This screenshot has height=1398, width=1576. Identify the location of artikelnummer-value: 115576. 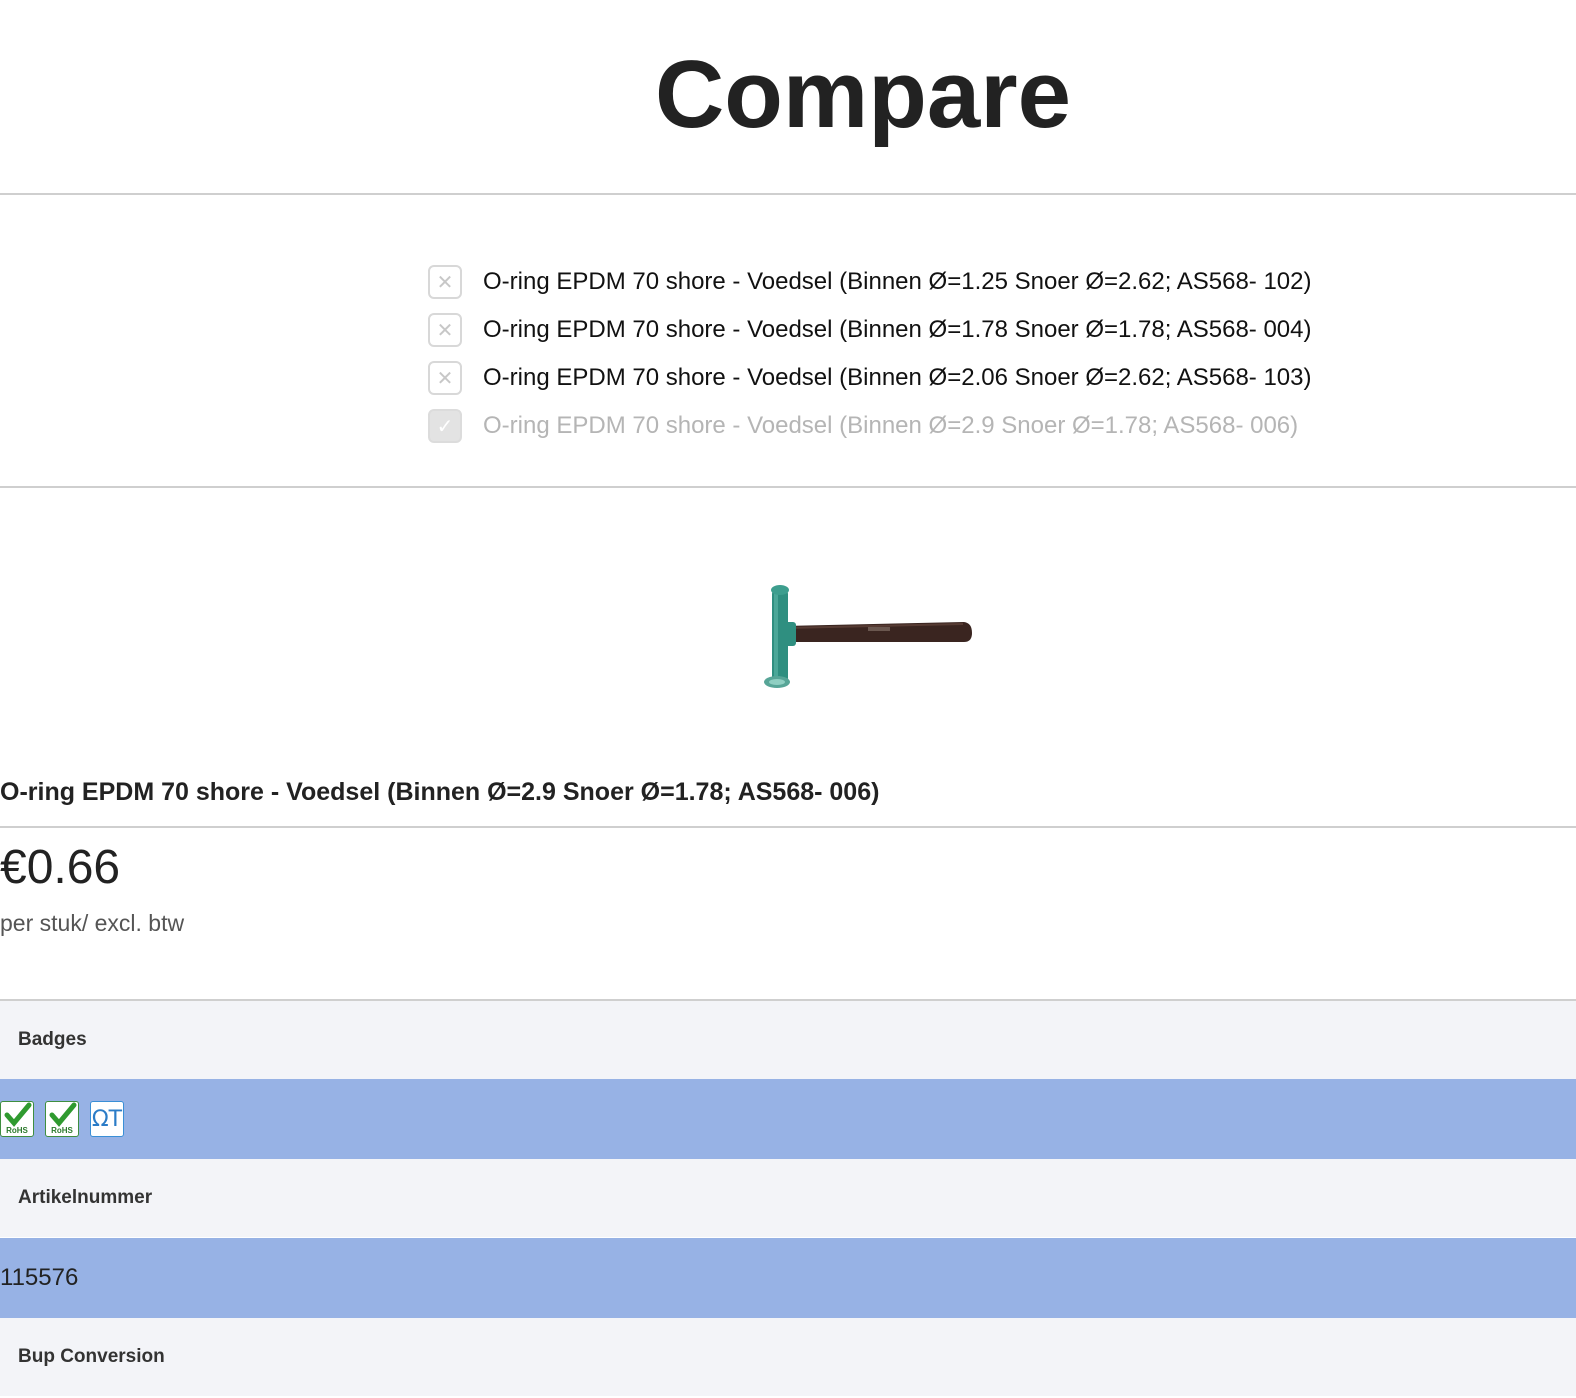
(39, 1277).